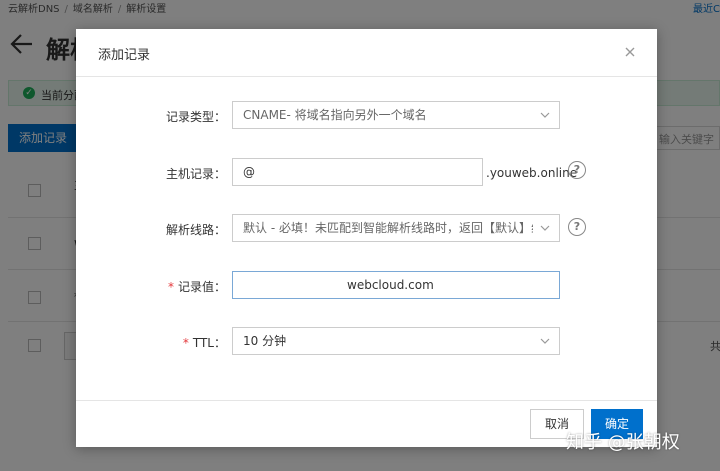 The width and height of the screenshot is (720, 471). I want to click on domain-suffix: .youweb.online, so click(532, 173).